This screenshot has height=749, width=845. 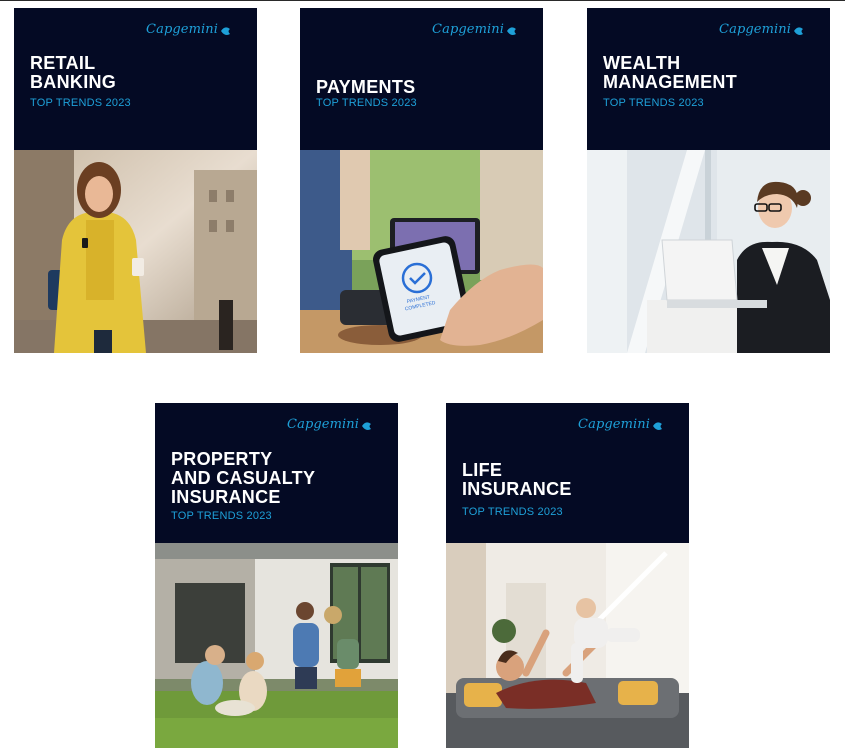 What do you see at coordinates (276, 645) in the screenshot?
I see `family-playing-in-garden-photo` at bounding box center [276, 645].